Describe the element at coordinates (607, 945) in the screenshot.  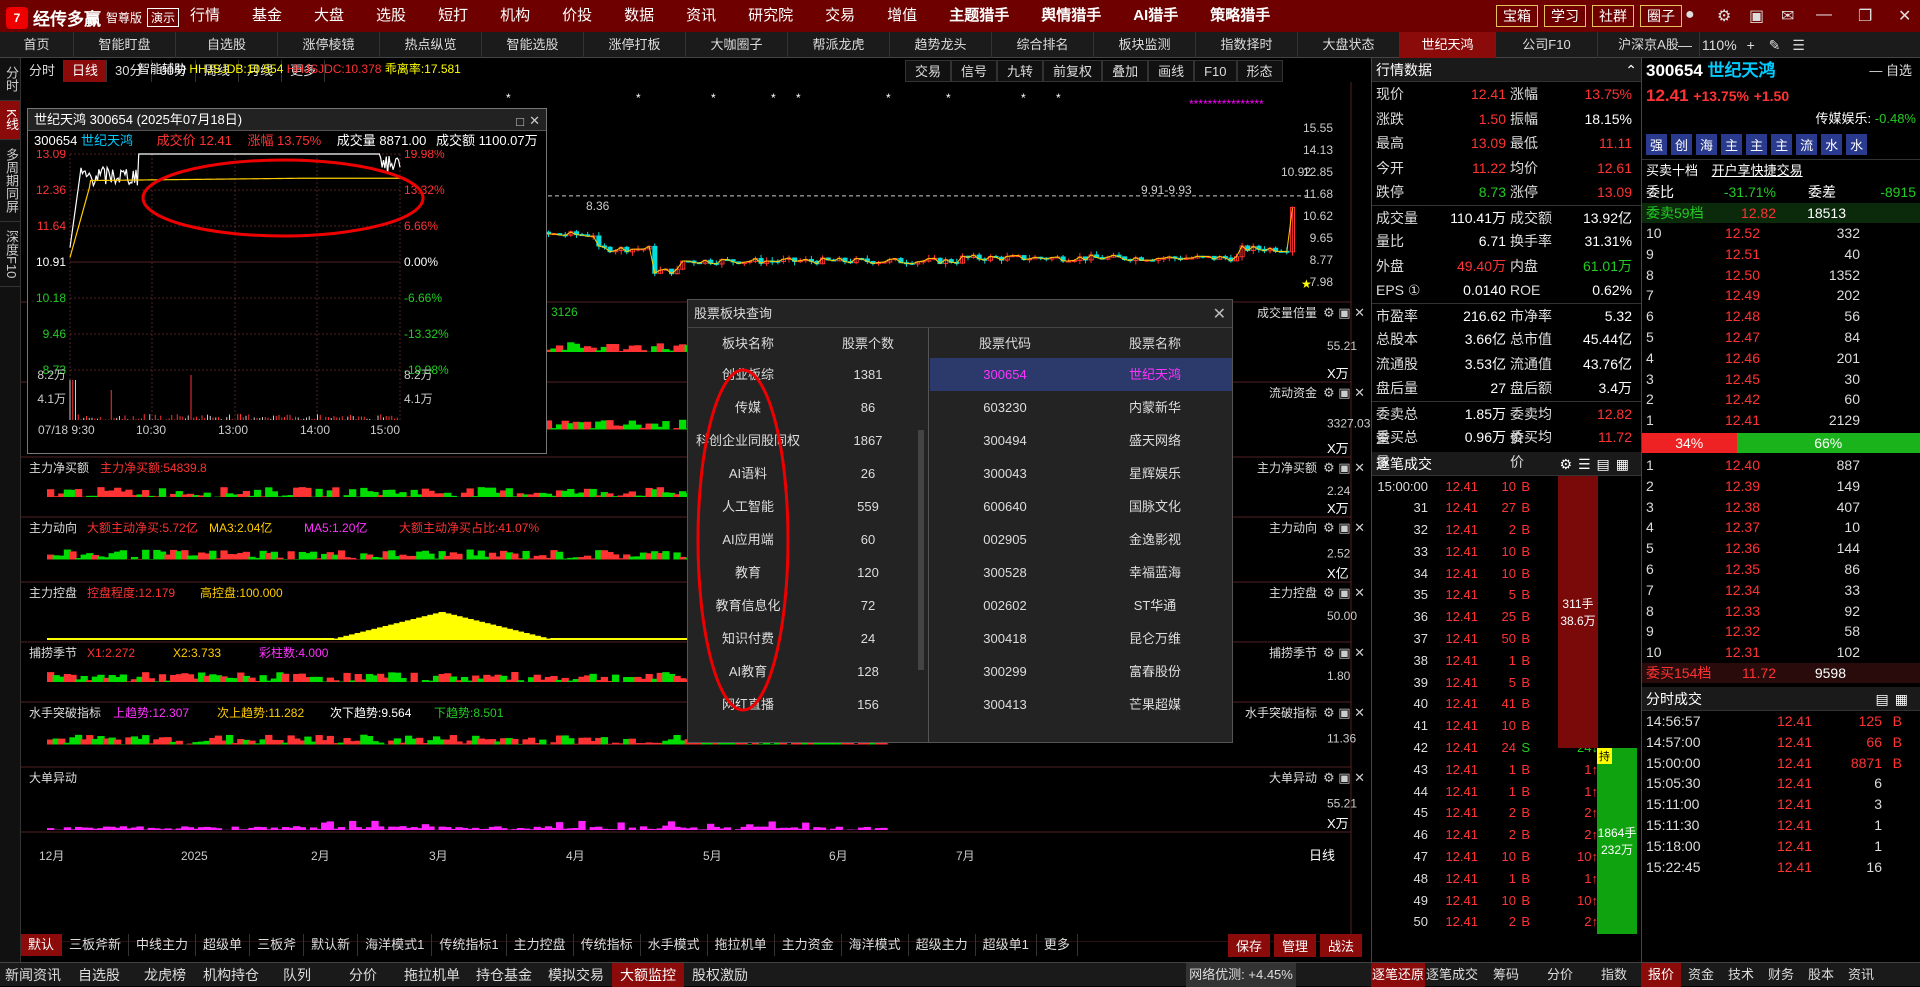
I see `indicator-tab-9: 传统指标` at that location.